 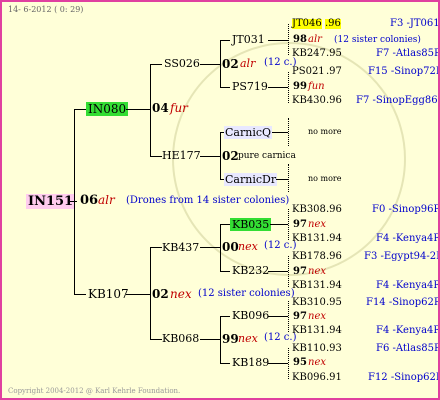 I want to click on gen2-lower-bracket, so click(x=150, y=293).